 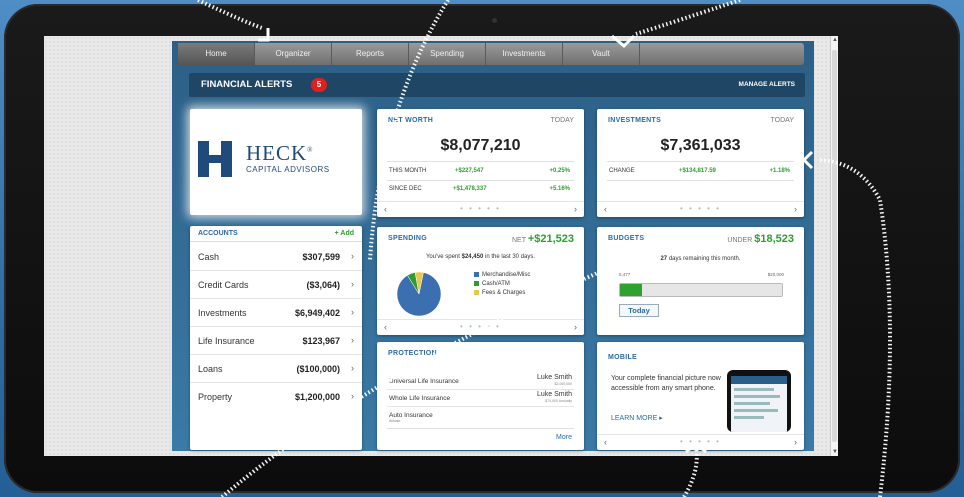 I want to click on account-row-loans: Loans ($100,000) ›, so click(x=276, y=369).